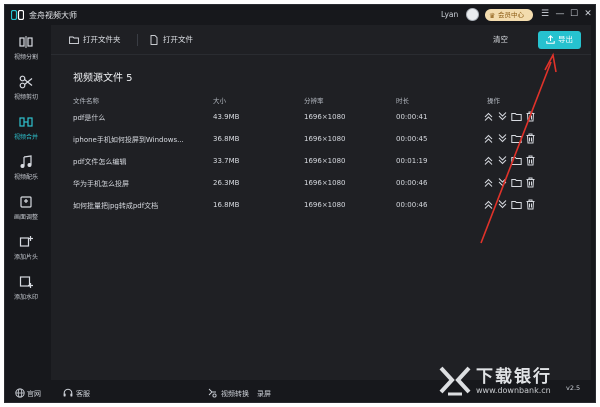 The width and height of the screenshot is (600, 407). Describe the element at coordinates (402, 101) in the screenshot. I see `column-header-duration: 时长` at that location.